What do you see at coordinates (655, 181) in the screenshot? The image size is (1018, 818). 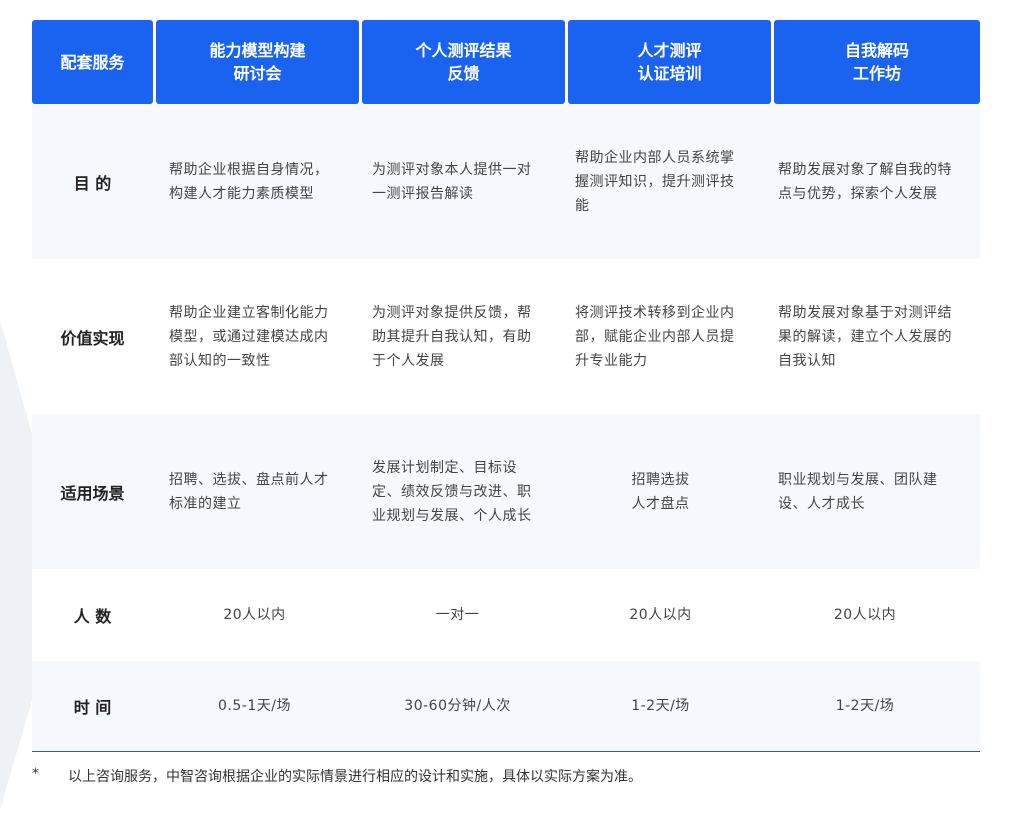 I see `table-cell: 帮助企业内部人员系统掌握测评知识，提升测评技能` at bounding box center [655, 181].